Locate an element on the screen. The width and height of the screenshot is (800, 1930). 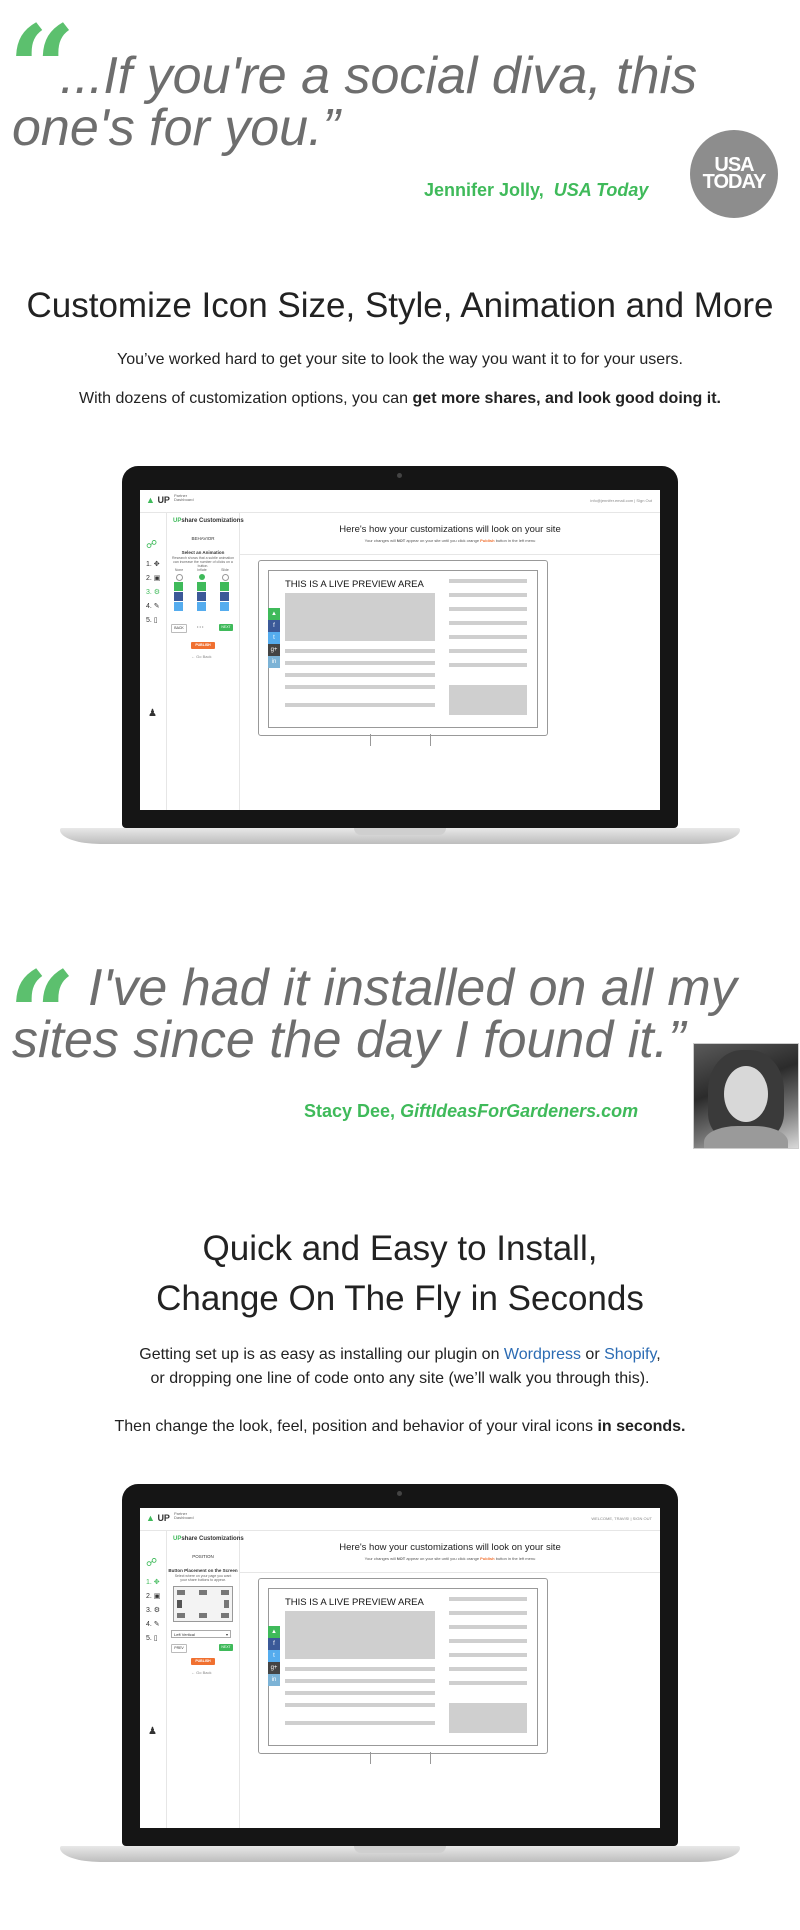
quote1-line1: ...If you're a social diva, this is located at coordinates (379, 76).